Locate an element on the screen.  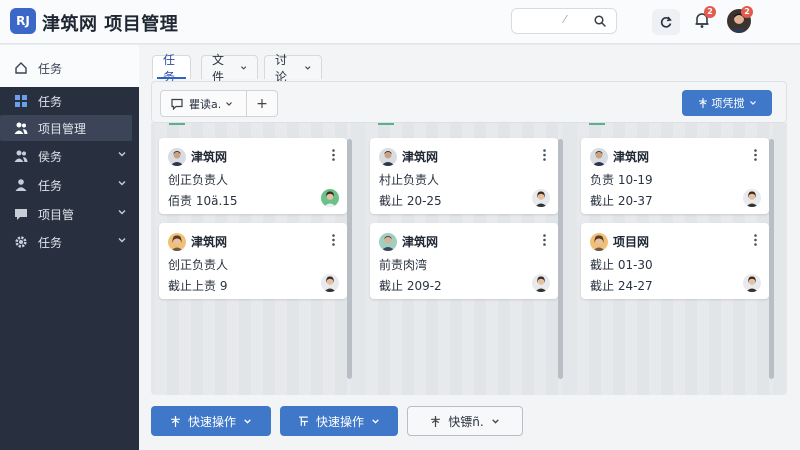
split-icon is located at coordinates (175, 421).